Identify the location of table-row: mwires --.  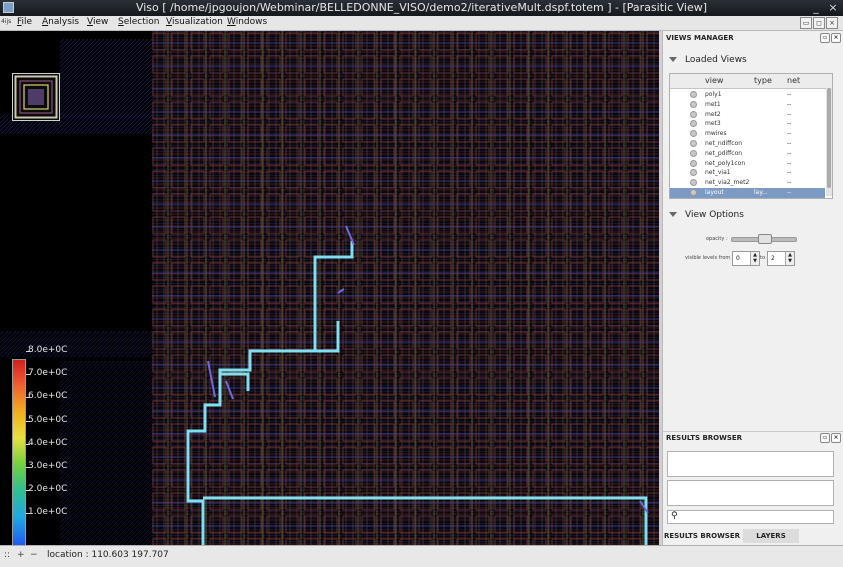
(747, 134).